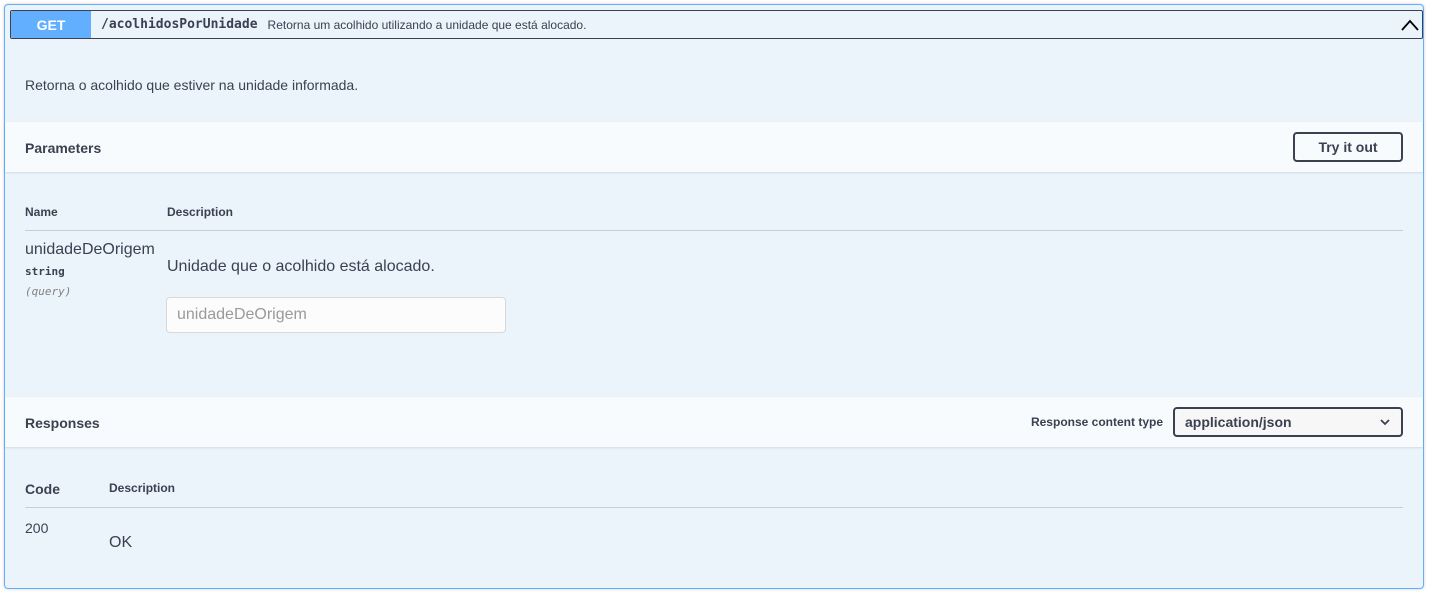 The height and width of the screenshot is (594, 1429). Describe the element at coordinates (714, 230) in the screenshot. I see `parameters-divider` at that location.